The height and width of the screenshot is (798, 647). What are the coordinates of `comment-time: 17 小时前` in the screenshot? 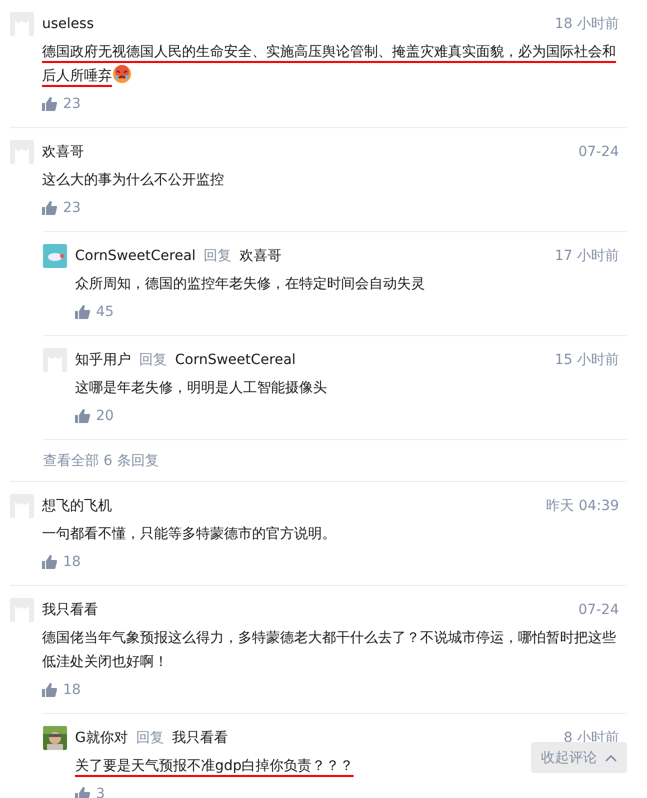 It's located at (586, 256).